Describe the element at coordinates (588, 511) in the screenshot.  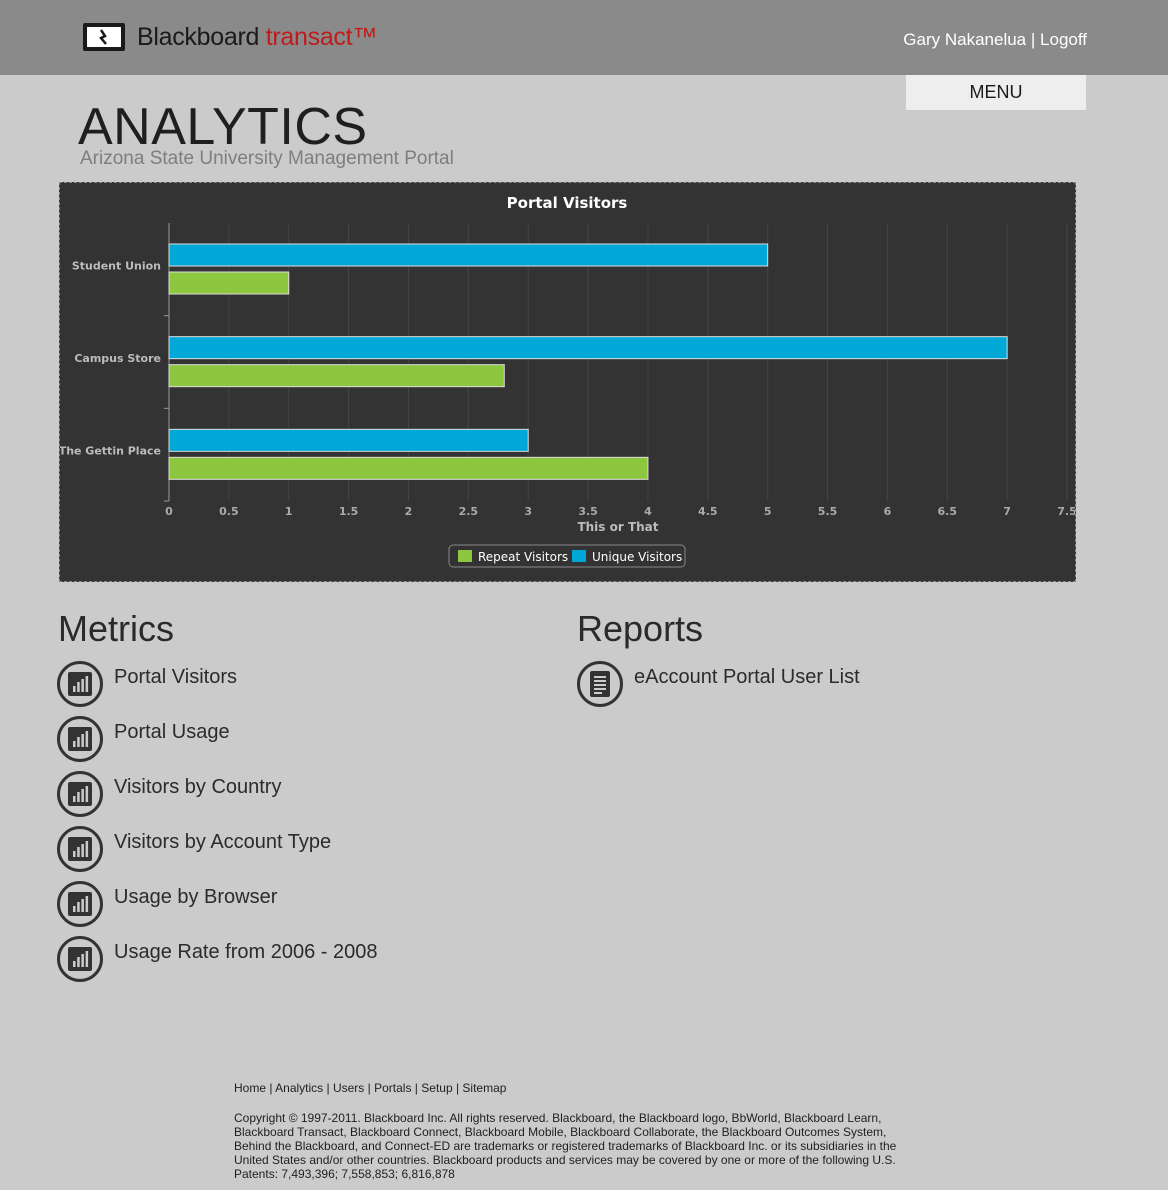
I see `x-tick-label: 3.5` at that location.